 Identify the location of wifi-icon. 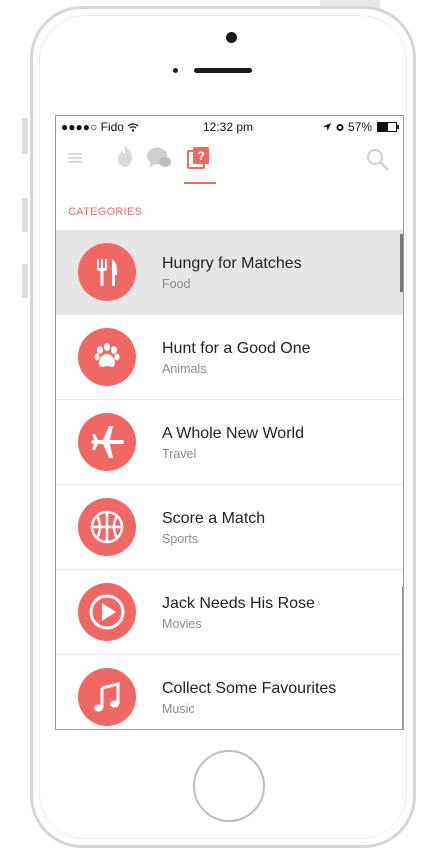
(133, 127).